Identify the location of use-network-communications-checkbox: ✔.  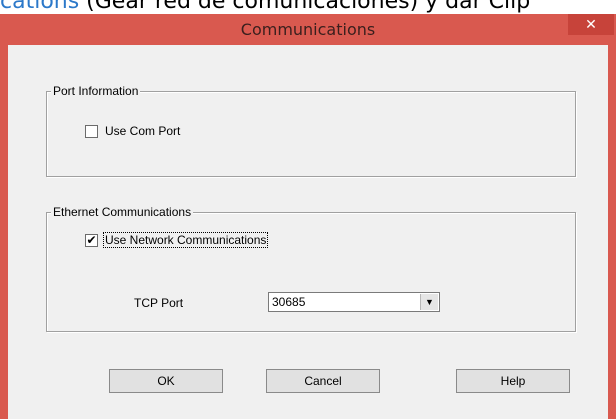
(91, 239).